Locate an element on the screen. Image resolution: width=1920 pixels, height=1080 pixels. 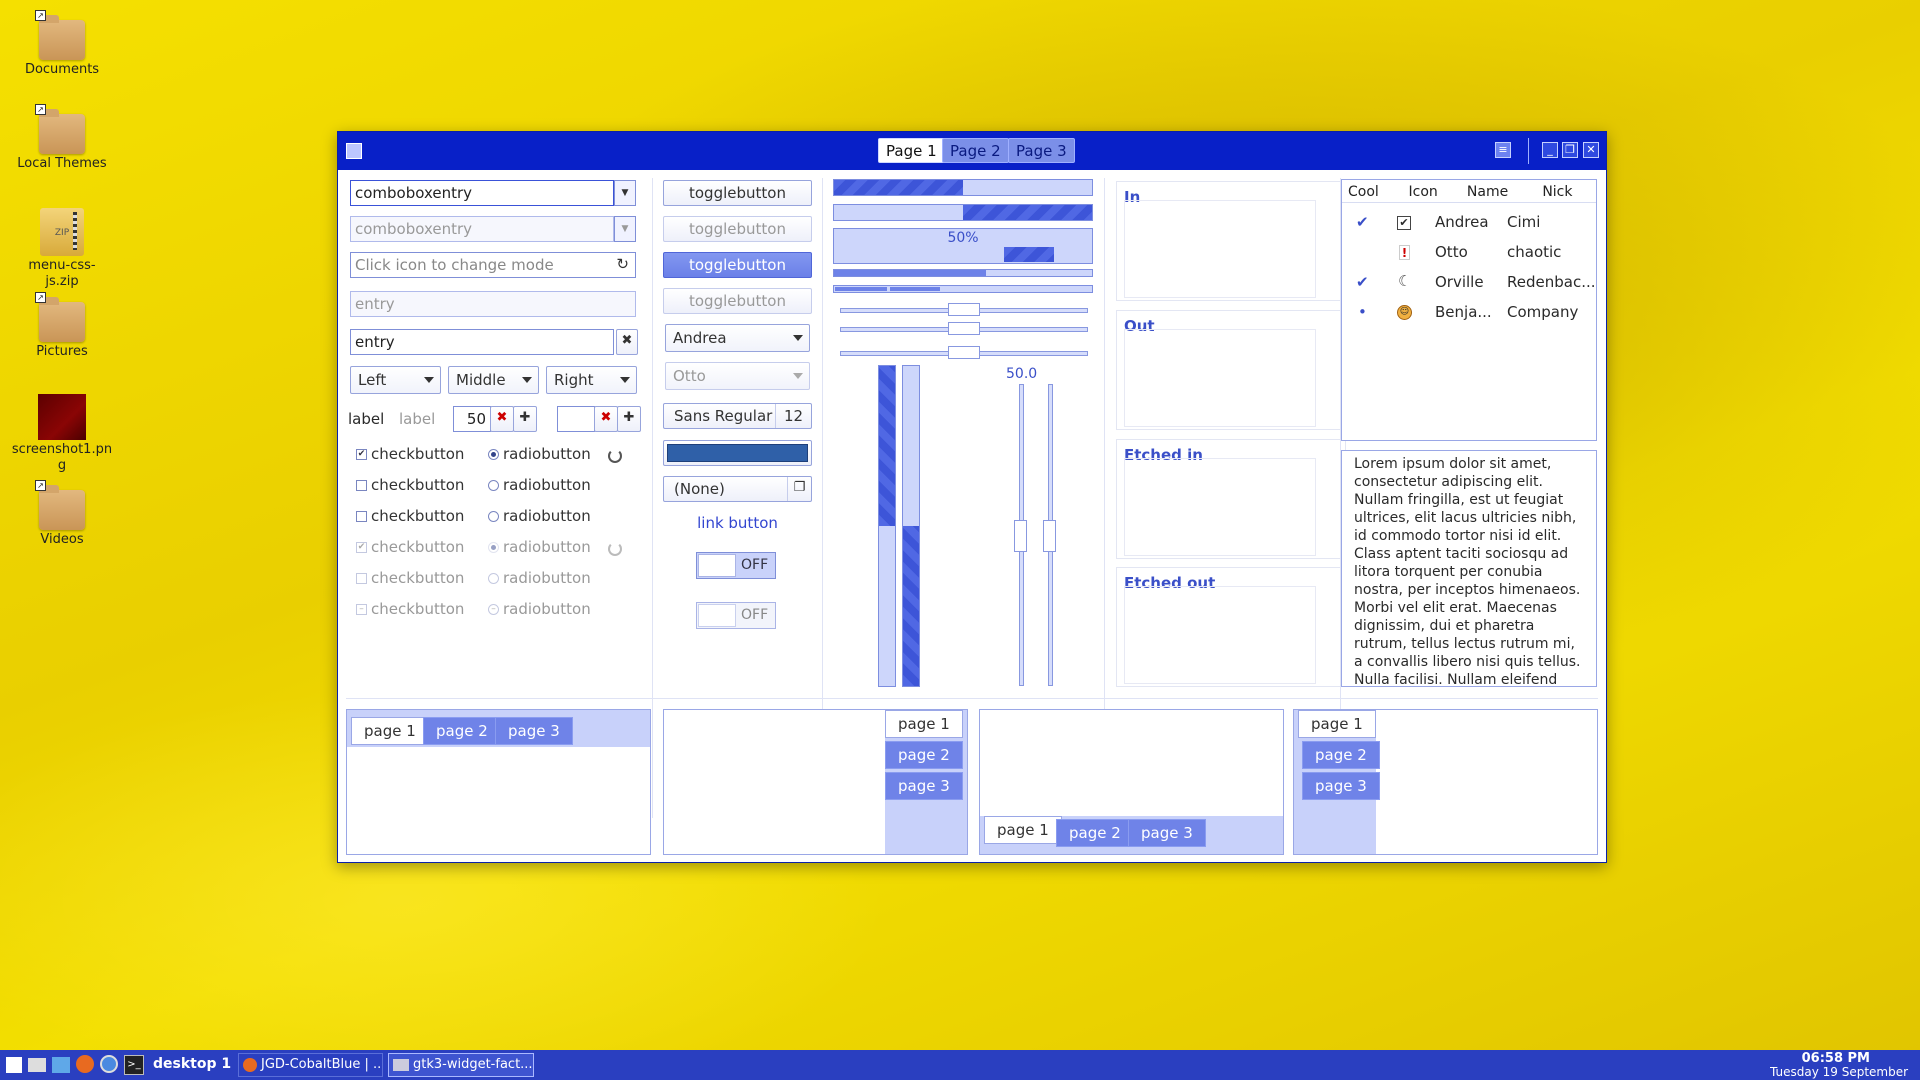
refresh-icon: ↻ is located at coordinates (622, 264).